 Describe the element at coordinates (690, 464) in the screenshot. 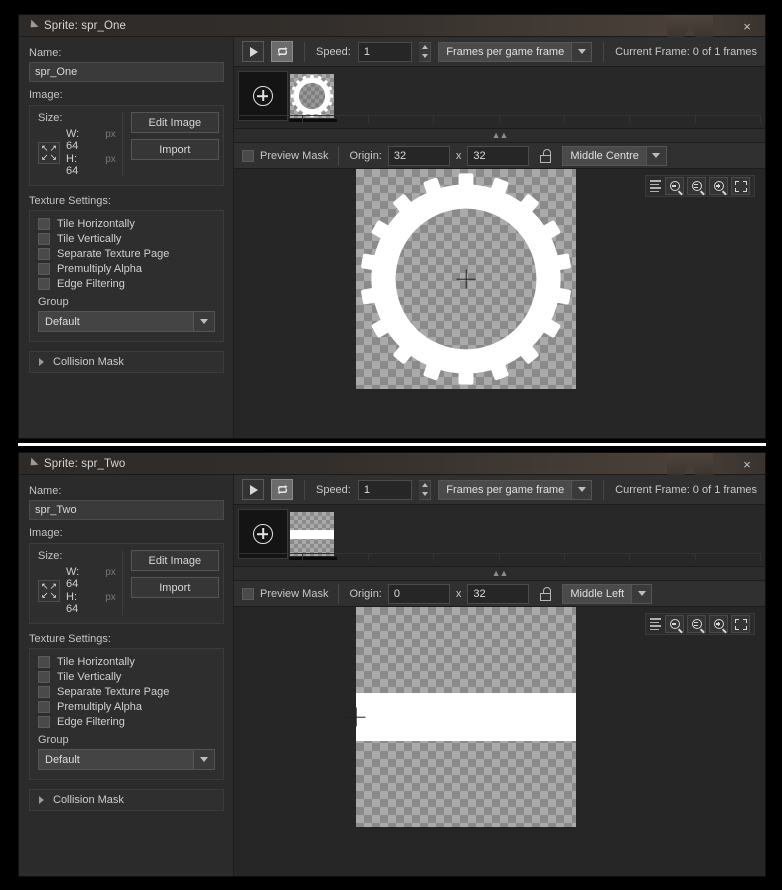

I see `window-tab-notch` at that location.